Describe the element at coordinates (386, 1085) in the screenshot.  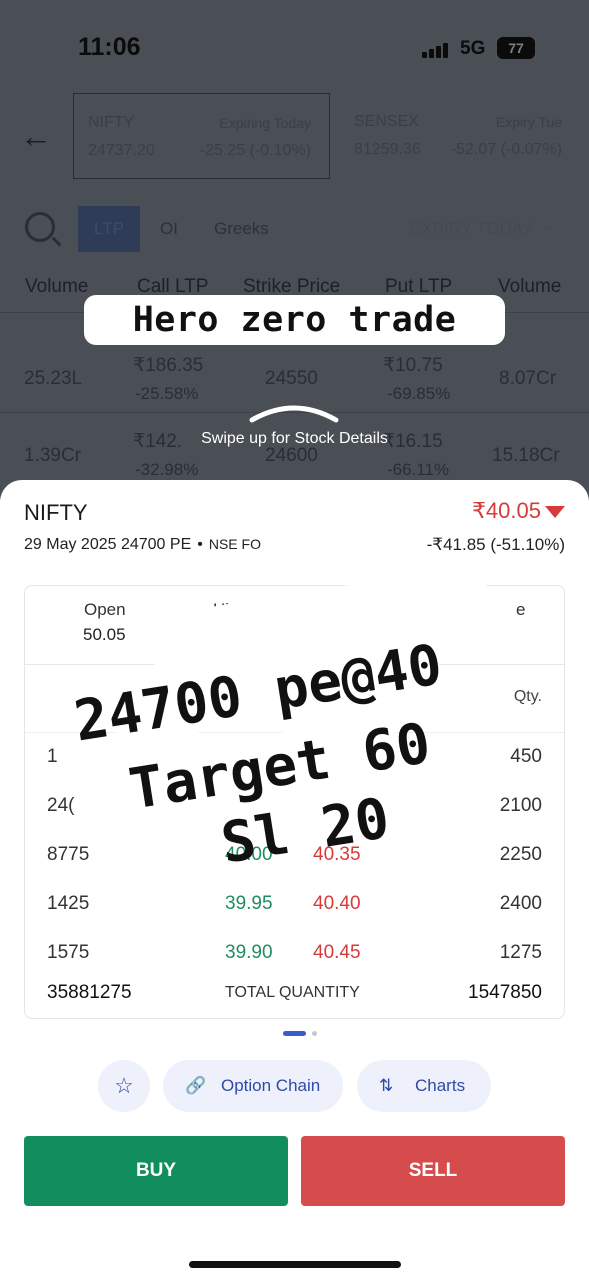
I see `chart-icon: ⇅` at that location.